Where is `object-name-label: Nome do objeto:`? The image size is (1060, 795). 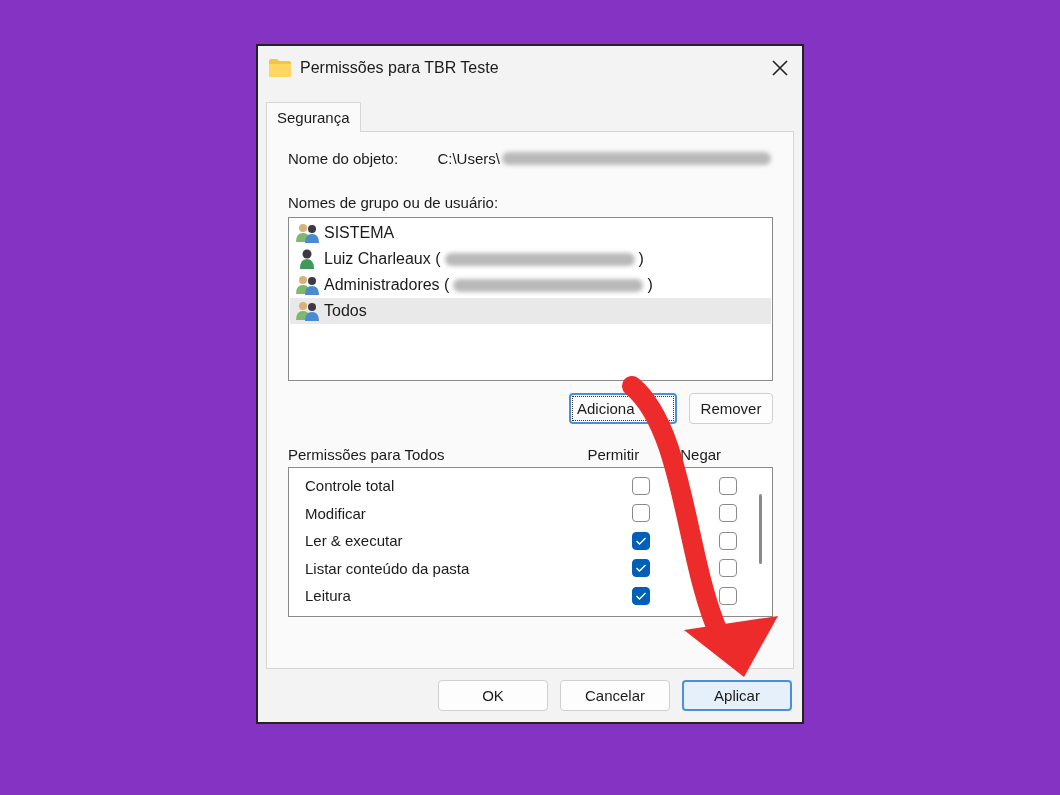
object-name-label: Nome do objeto: is located at coordinates (344, 158).